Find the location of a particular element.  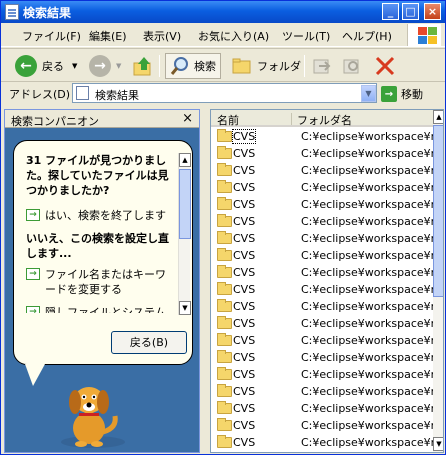

up-folder-icon is located at coordinates (142, 66).